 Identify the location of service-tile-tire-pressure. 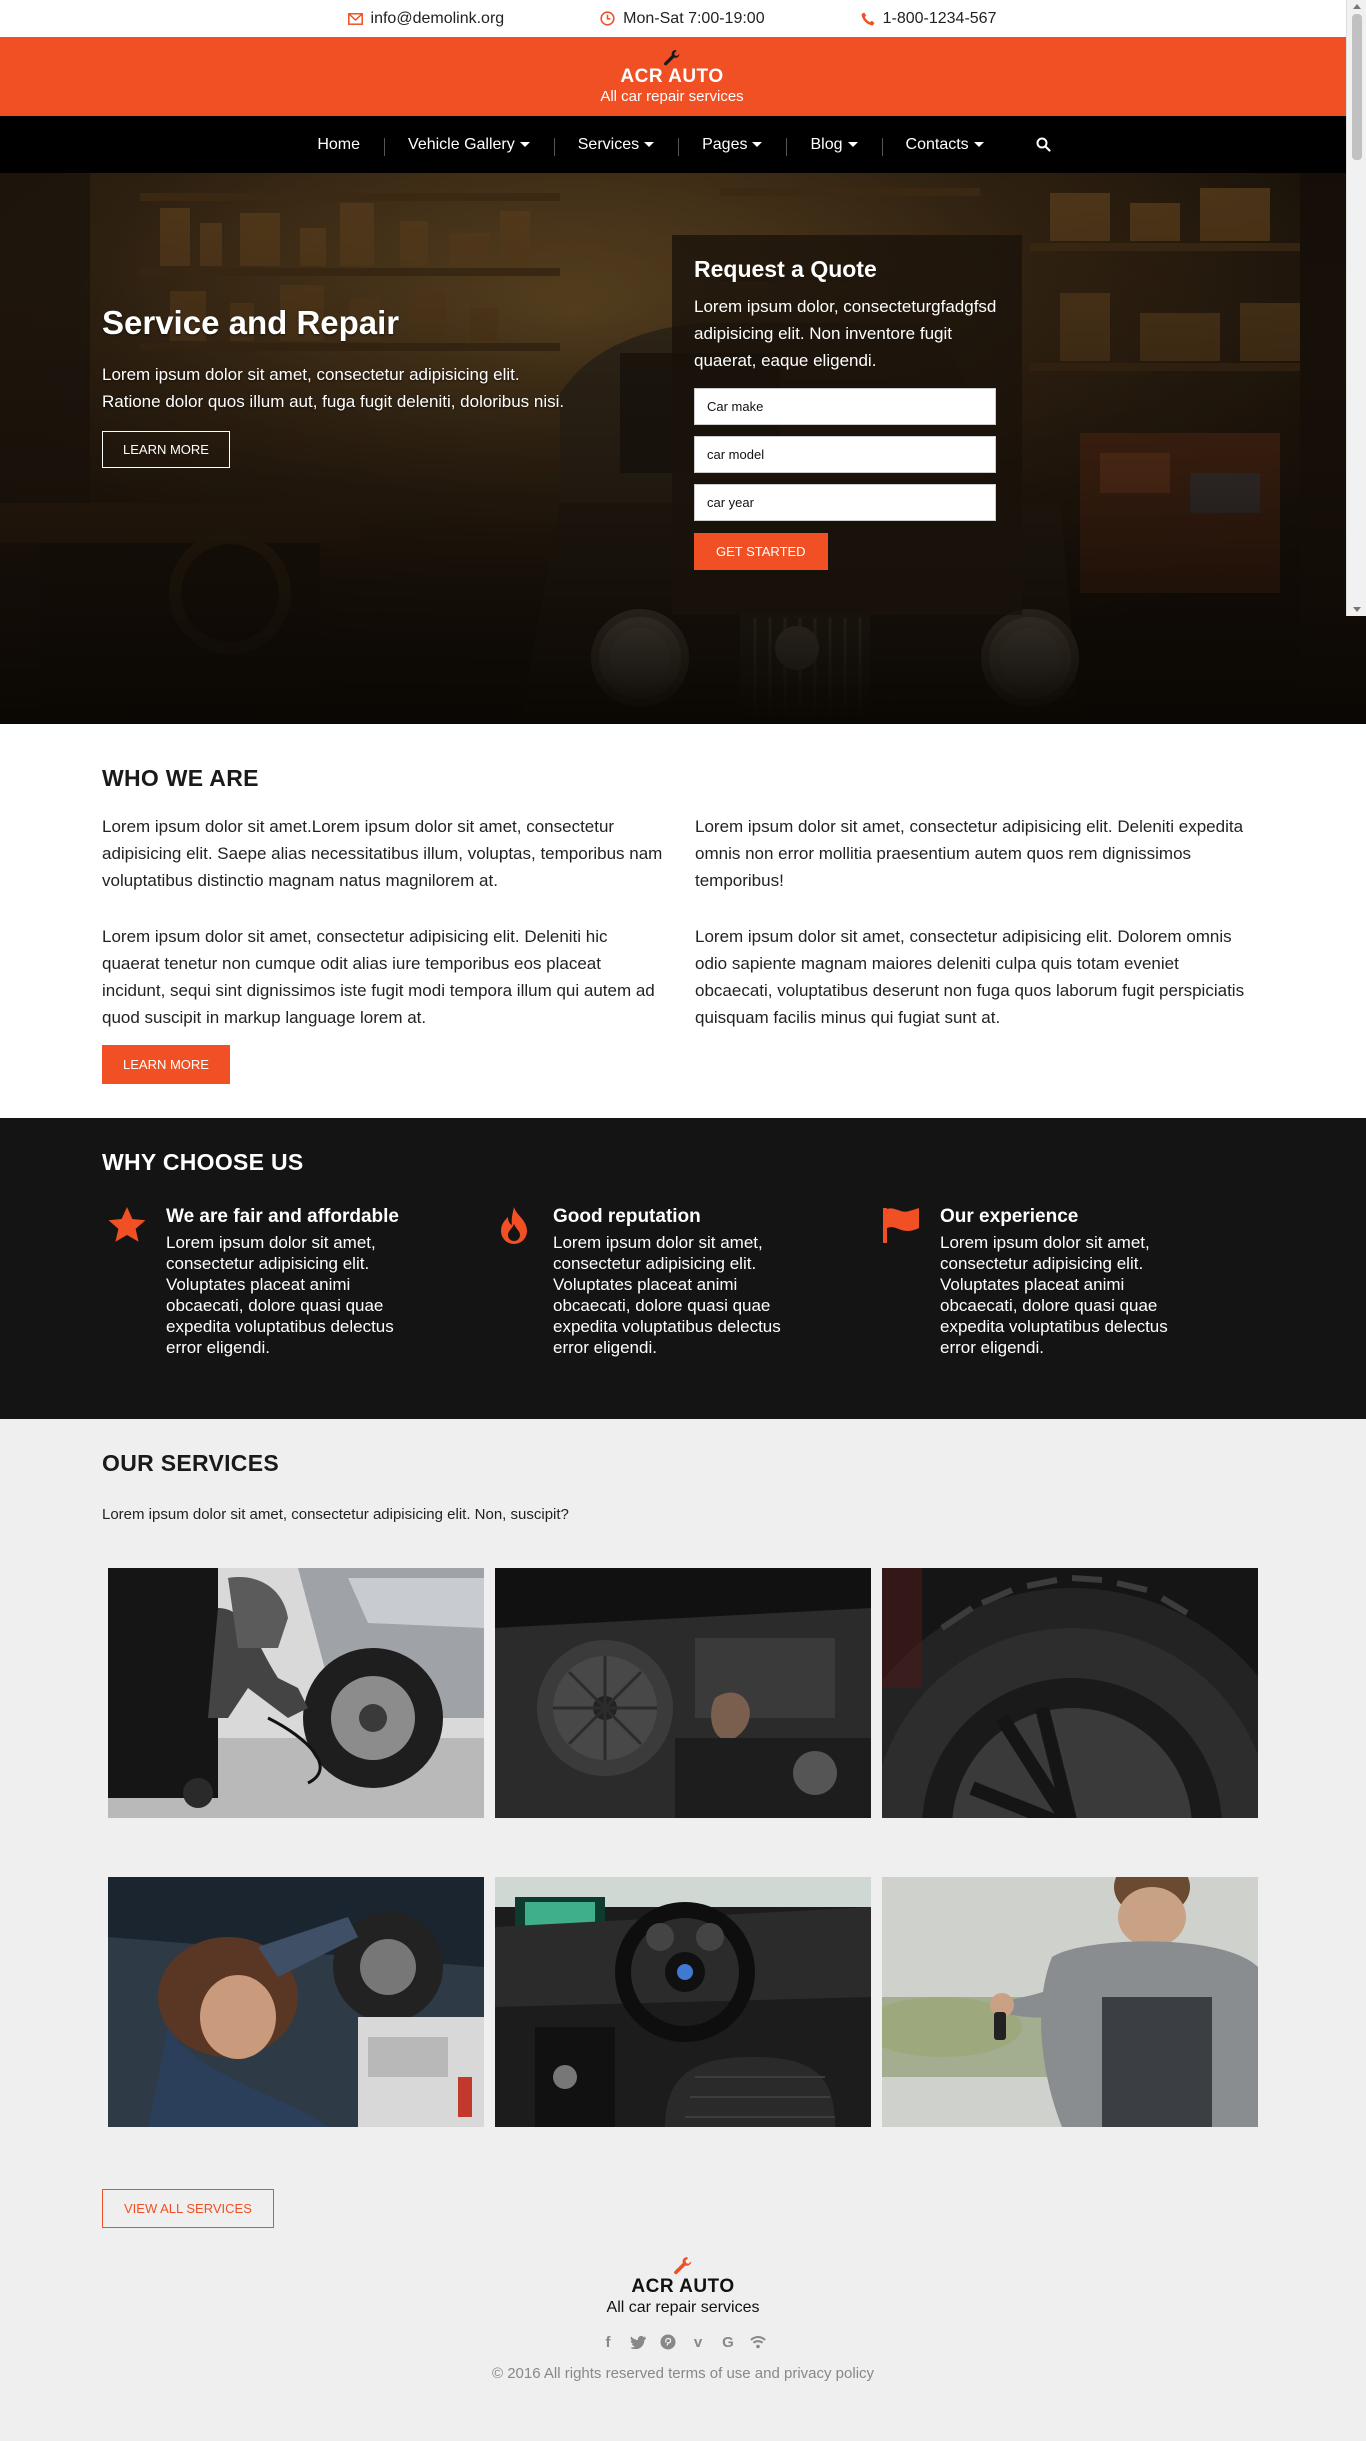
(296, 1693).